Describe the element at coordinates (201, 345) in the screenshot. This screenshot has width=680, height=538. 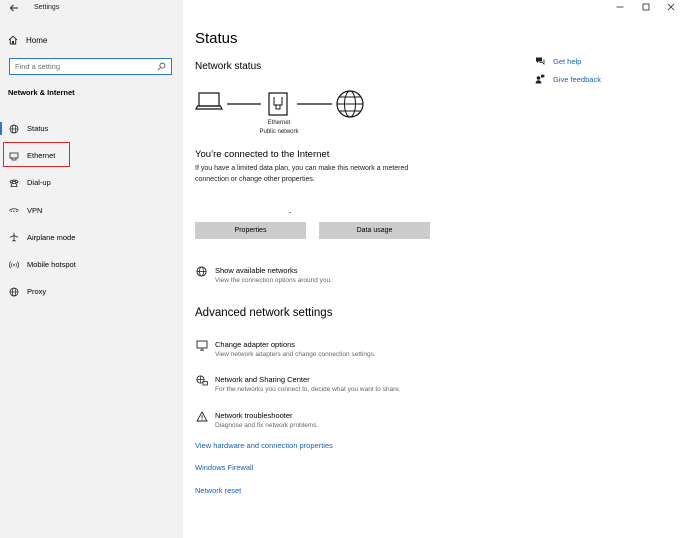
I see `monitor-icon` at that location.